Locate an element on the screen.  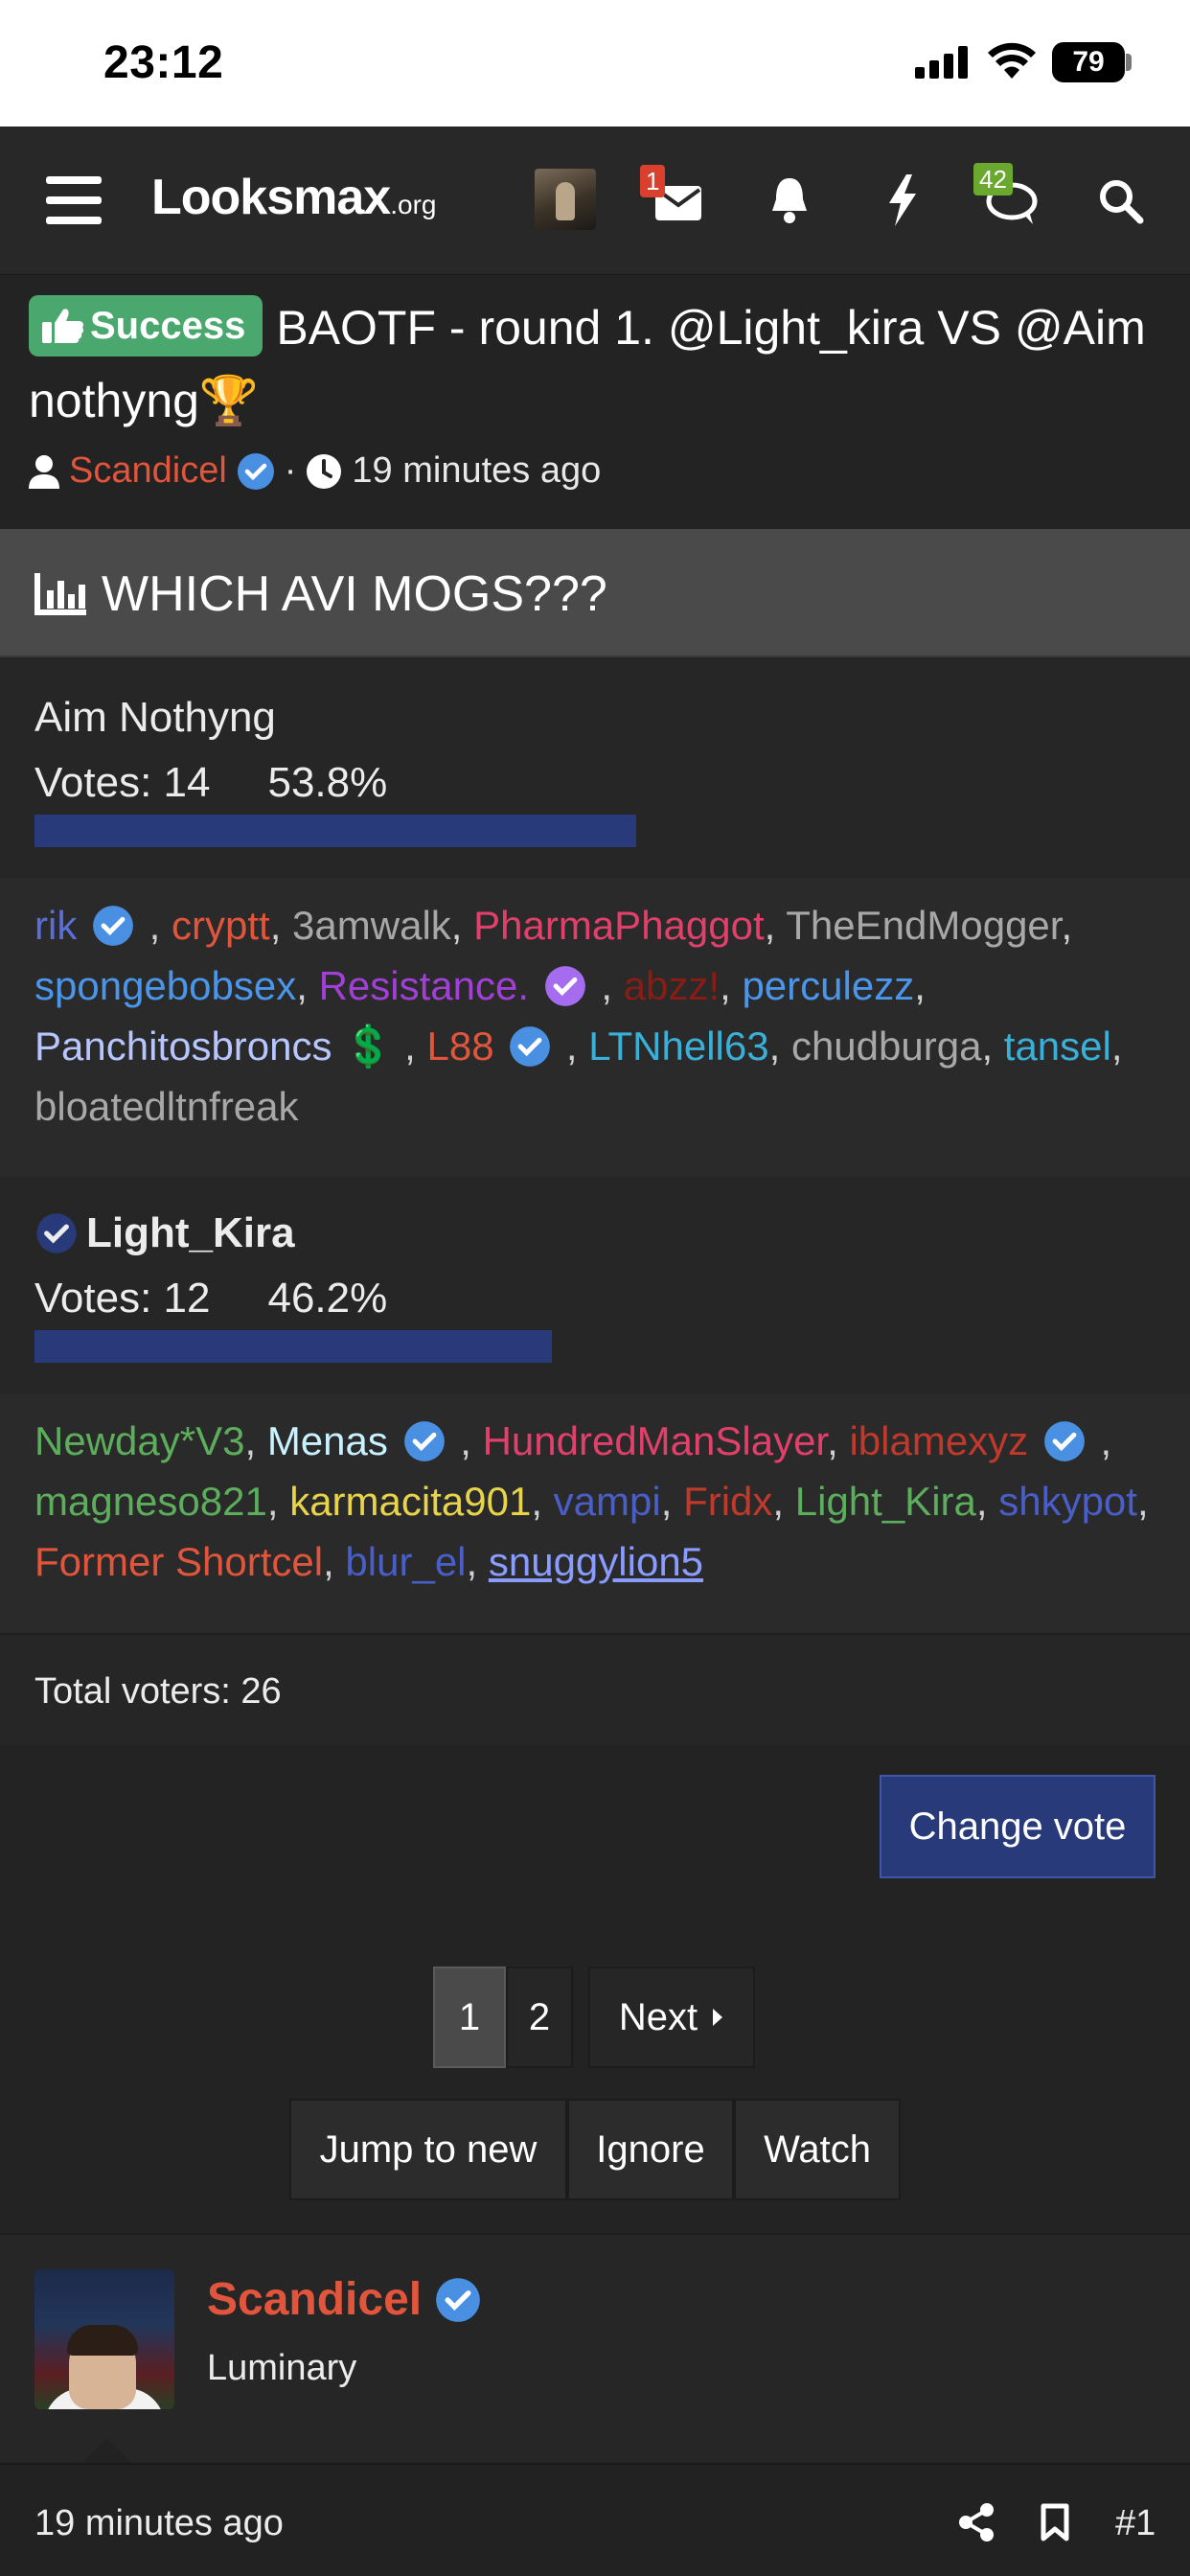
battery-tip is located at coordinates (1129, 63).